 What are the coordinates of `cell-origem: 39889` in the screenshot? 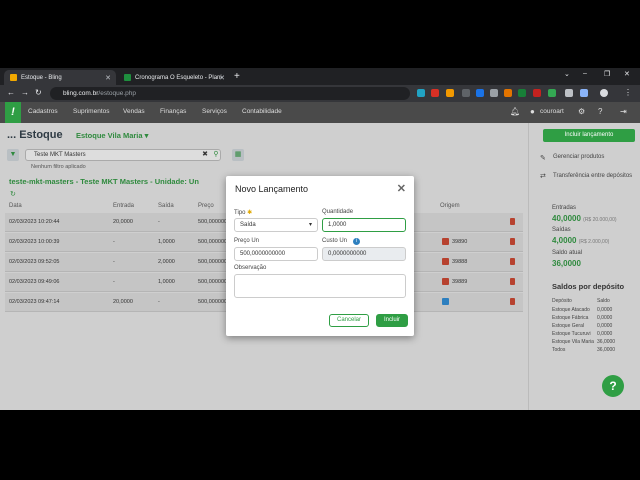 It's located at (459, 282).